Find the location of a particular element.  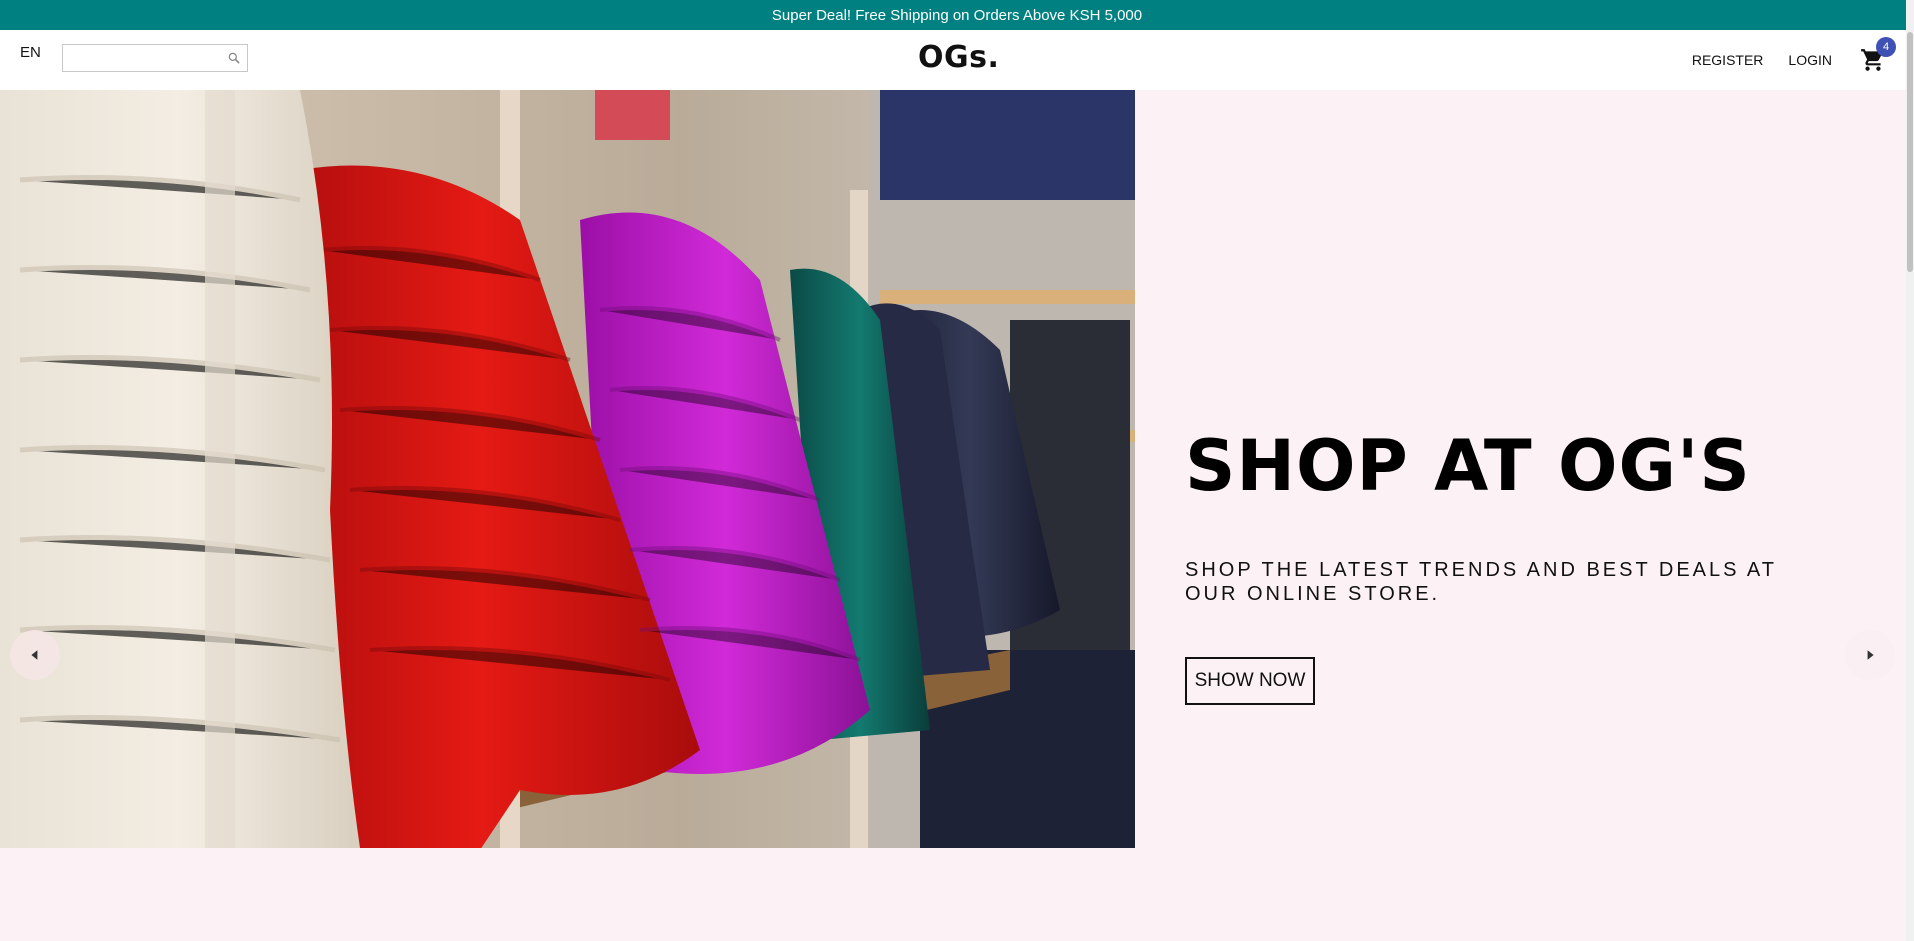

arrow-right-icon is located at coordinates (1870, 655).